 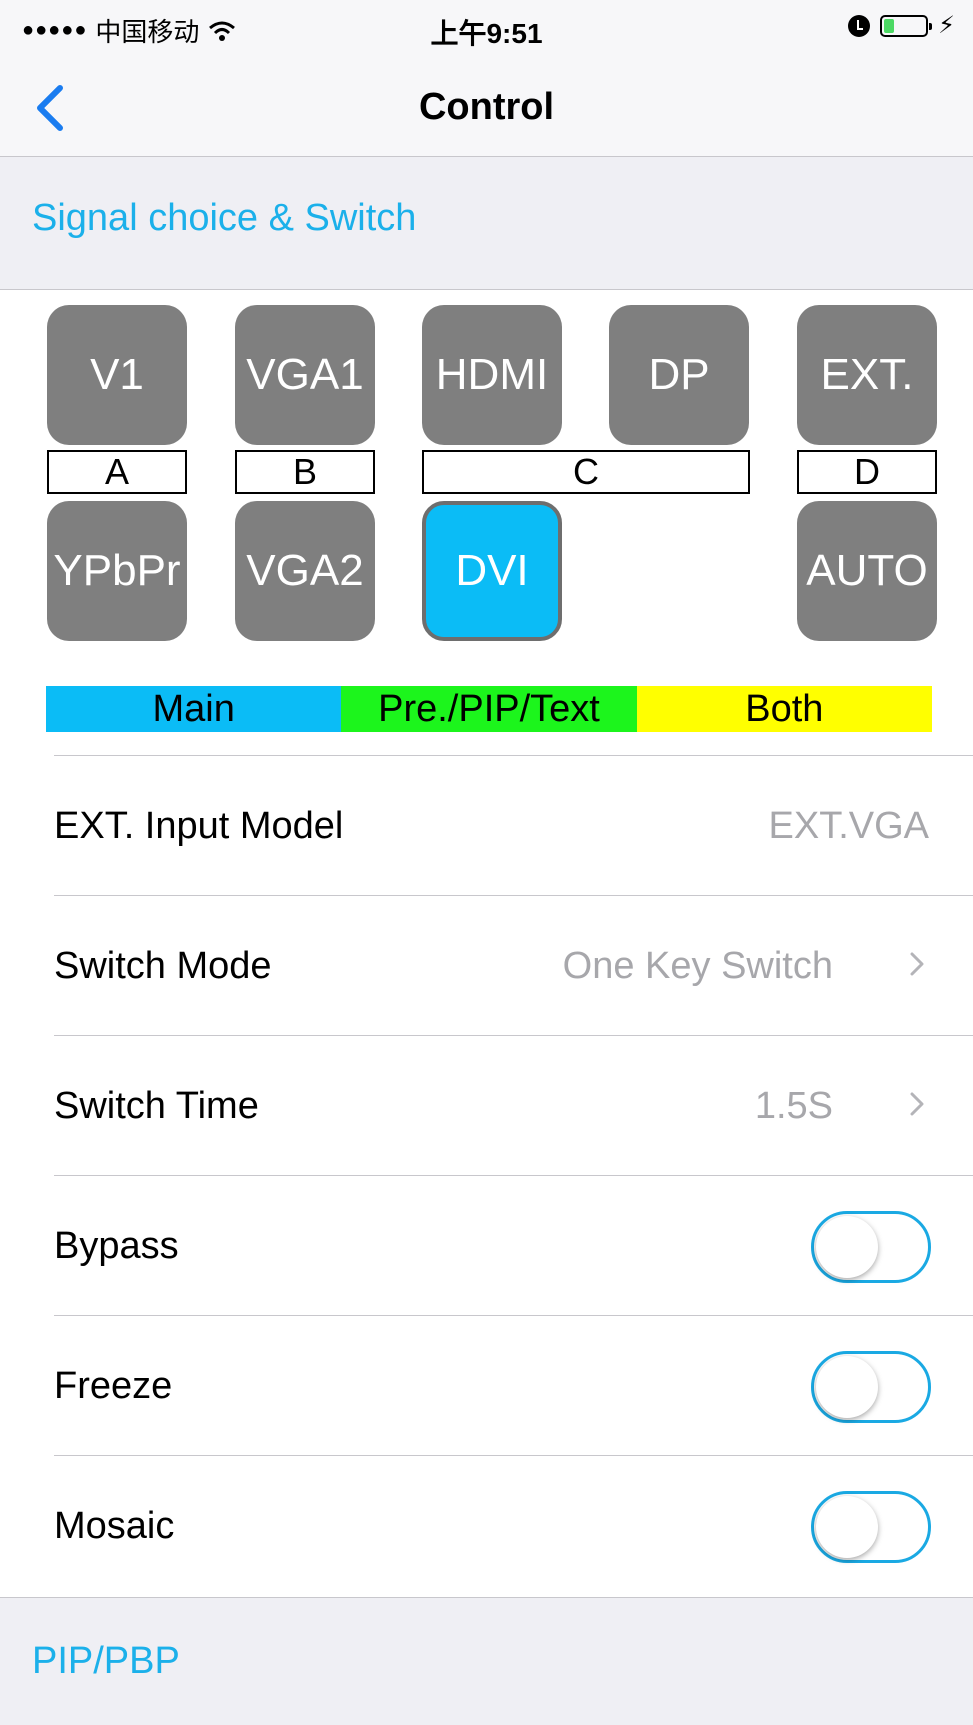 What do you see at coordinates (163, 966) in the screenshot?
I see `row-label: Switch Mode` at bounding box center [163, 966].